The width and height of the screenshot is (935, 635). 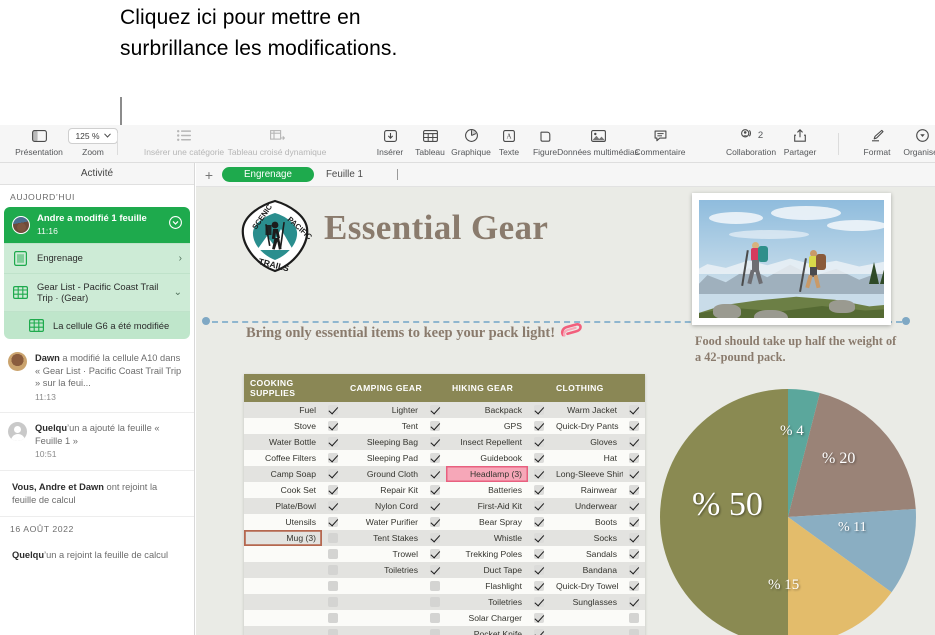 I want to click on table-row: Coffee Filters Sleeping Pad Guidebook Hat, so click(x=444, y=458).